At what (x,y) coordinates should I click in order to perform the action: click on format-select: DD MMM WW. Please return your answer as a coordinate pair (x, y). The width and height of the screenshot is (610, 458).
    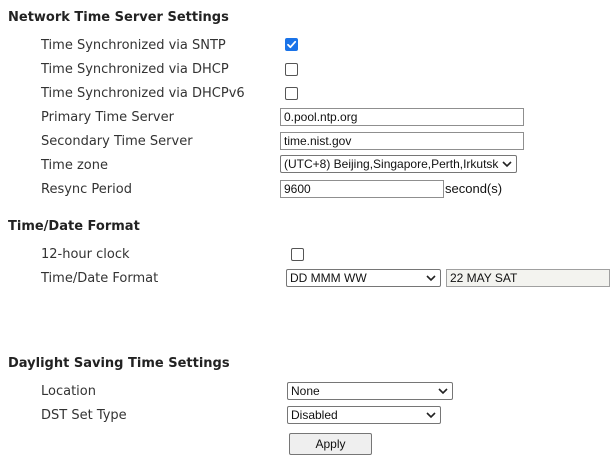
    Looking at the image, I should click on (363, 278).